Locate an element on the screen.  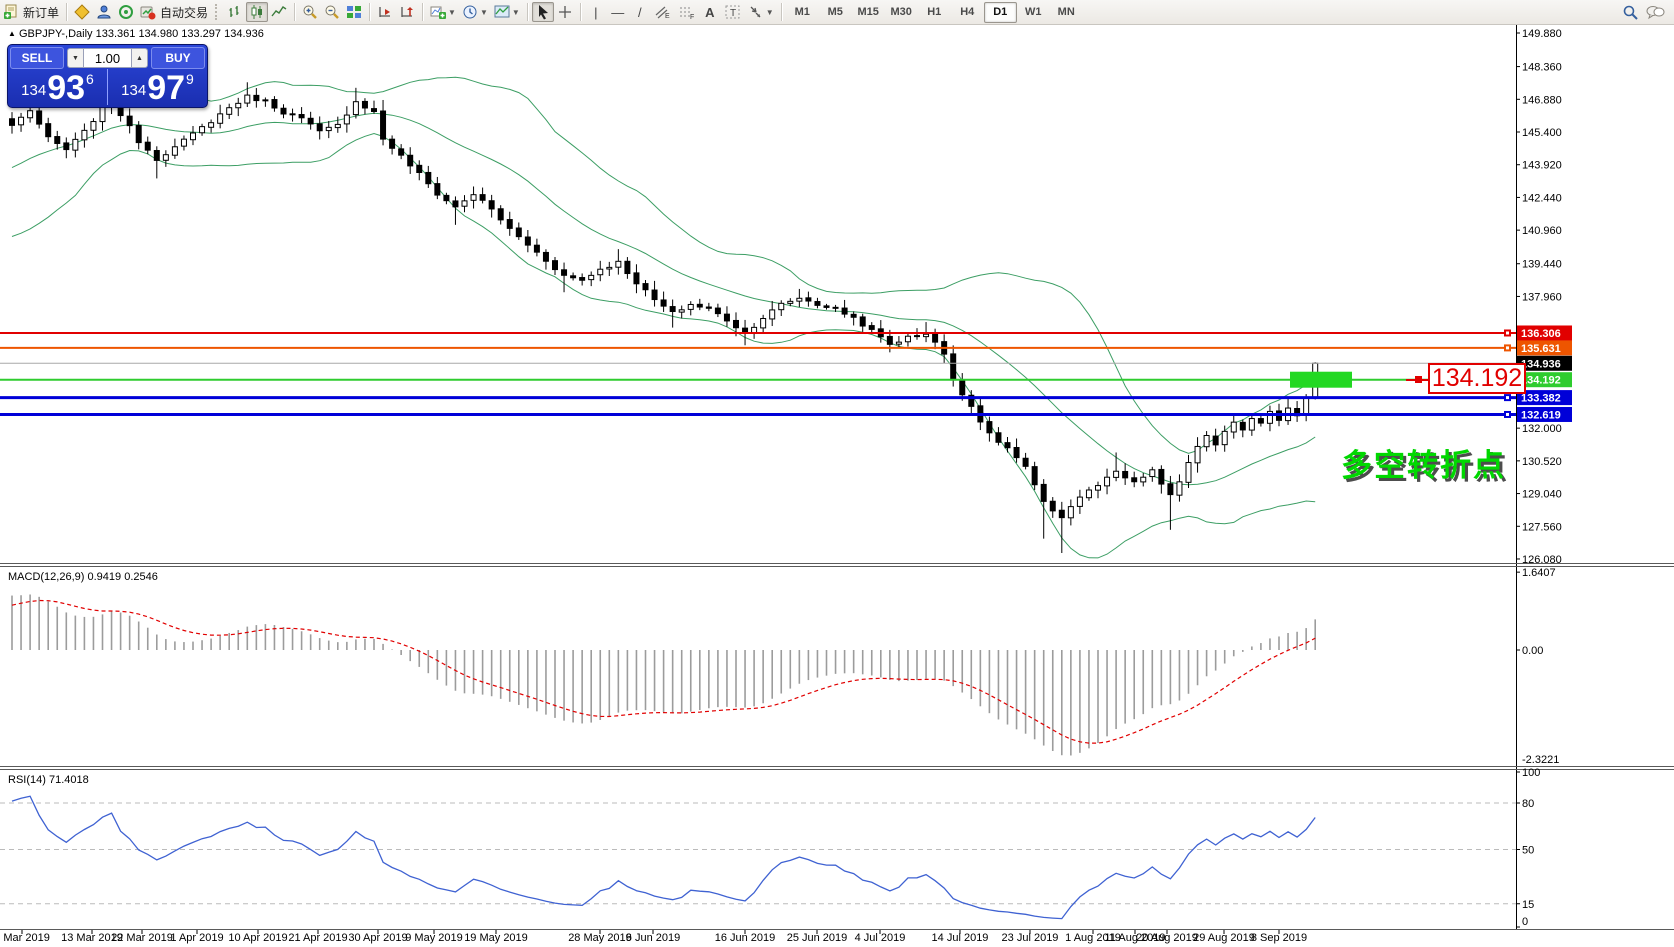
ohlc-high: 134.980 is located at coordinates (158, 34).